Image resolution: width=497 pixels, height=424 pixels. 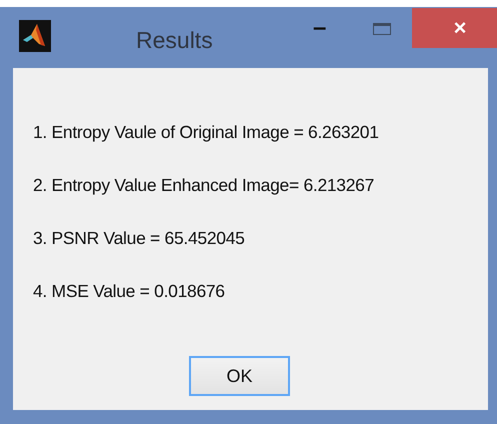 I want to click on app-icon, so click(x=35, y=36).